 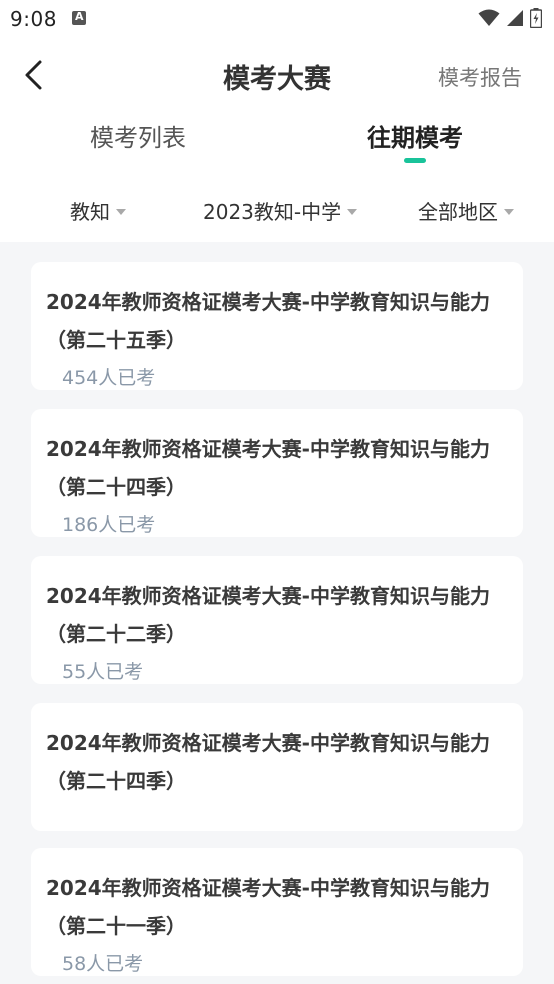 What do you see at coordinates (458, 212) in the screenshot?
I see `filter-region-label: 全部地区` at bounding box center [458, 212].